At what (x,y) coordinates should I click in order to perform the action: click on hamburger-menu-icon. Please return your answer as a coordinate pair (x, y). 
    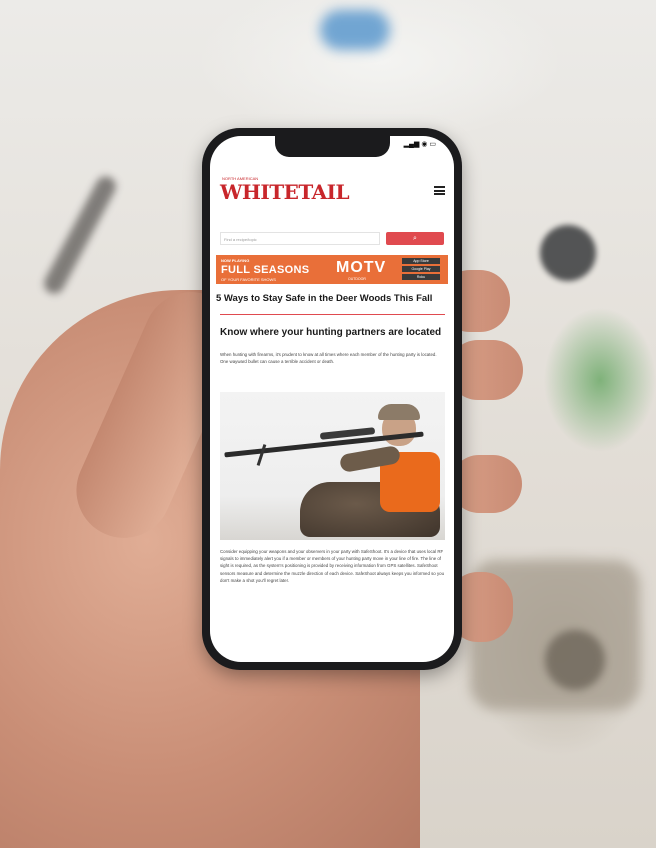
    Looking at the image, I should click on (439, 190).